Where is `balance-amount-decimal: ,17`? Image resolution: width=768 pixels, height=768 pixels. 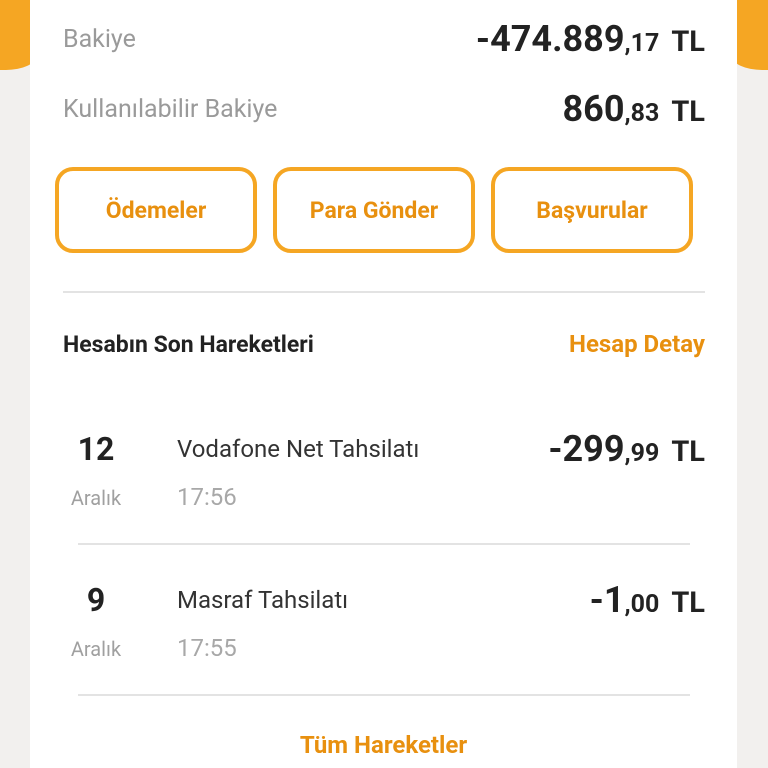 balance-amount-decimal: ,17 is located at coordinates (642, 43).